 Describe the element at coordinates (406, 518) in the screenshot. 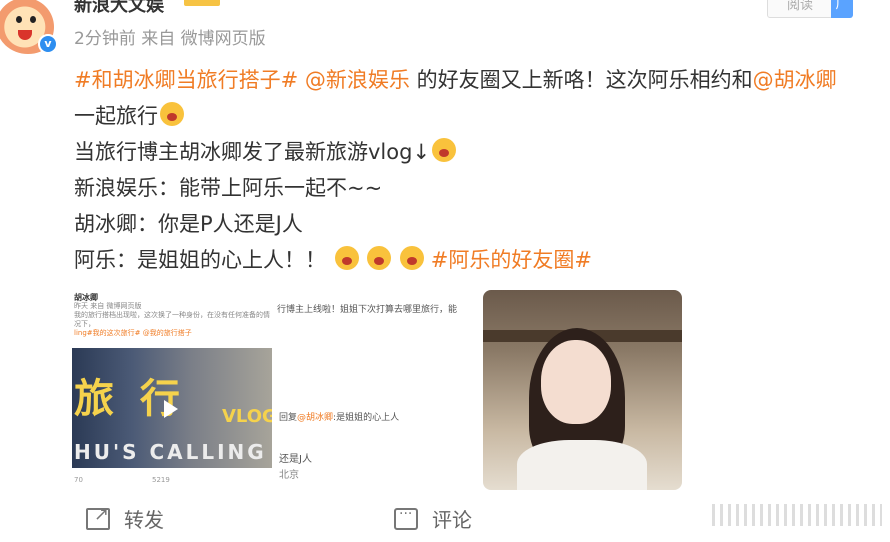

I see `comment-icon` at that location.